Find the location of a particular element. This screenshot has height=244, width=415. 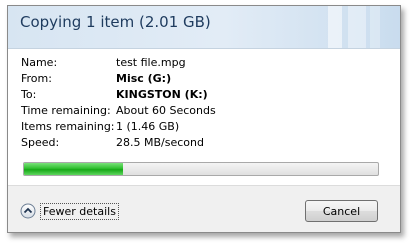

fewer-details-label: Fewer details is located at coordinates (79, 211).